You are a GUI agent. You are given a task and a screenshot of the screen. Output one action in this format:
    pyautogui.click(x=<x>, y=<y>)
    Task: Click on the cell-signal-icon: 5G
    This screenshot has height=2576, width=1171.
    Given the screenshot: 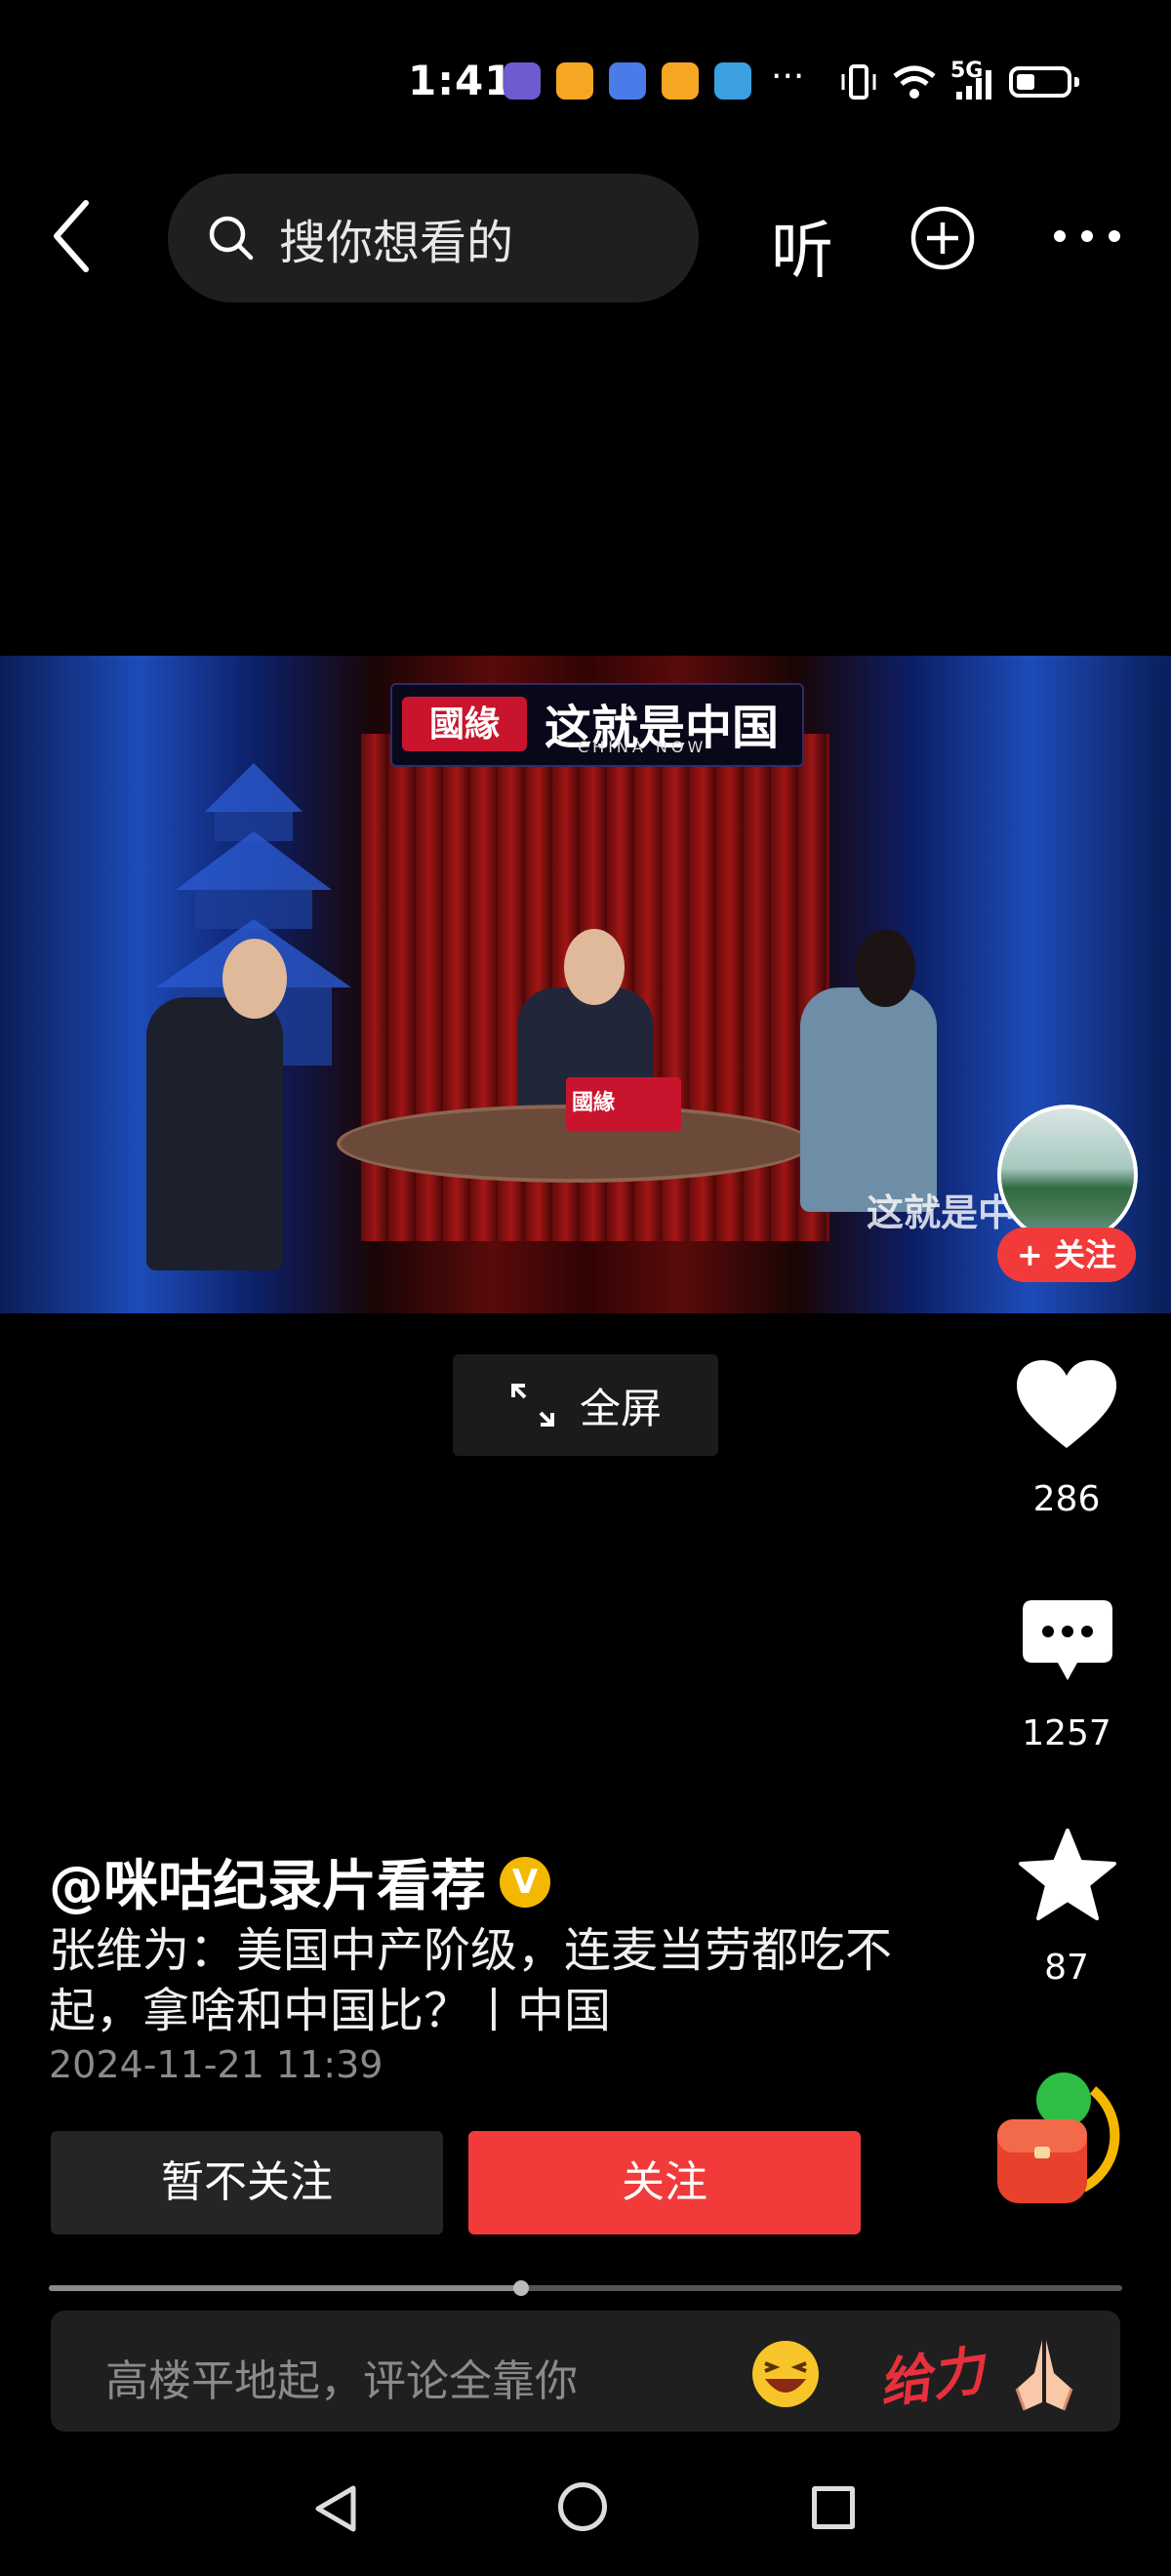 What is the action you would take?
    pyautogui.click(x=972, y=80)
    